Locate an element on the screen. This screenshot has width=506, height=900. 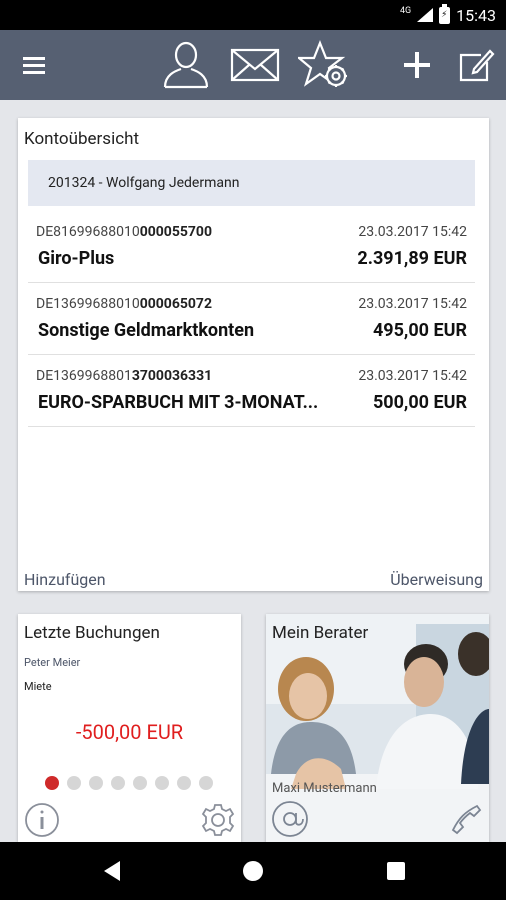
at-email-icon is located at coordinates (290, 819).